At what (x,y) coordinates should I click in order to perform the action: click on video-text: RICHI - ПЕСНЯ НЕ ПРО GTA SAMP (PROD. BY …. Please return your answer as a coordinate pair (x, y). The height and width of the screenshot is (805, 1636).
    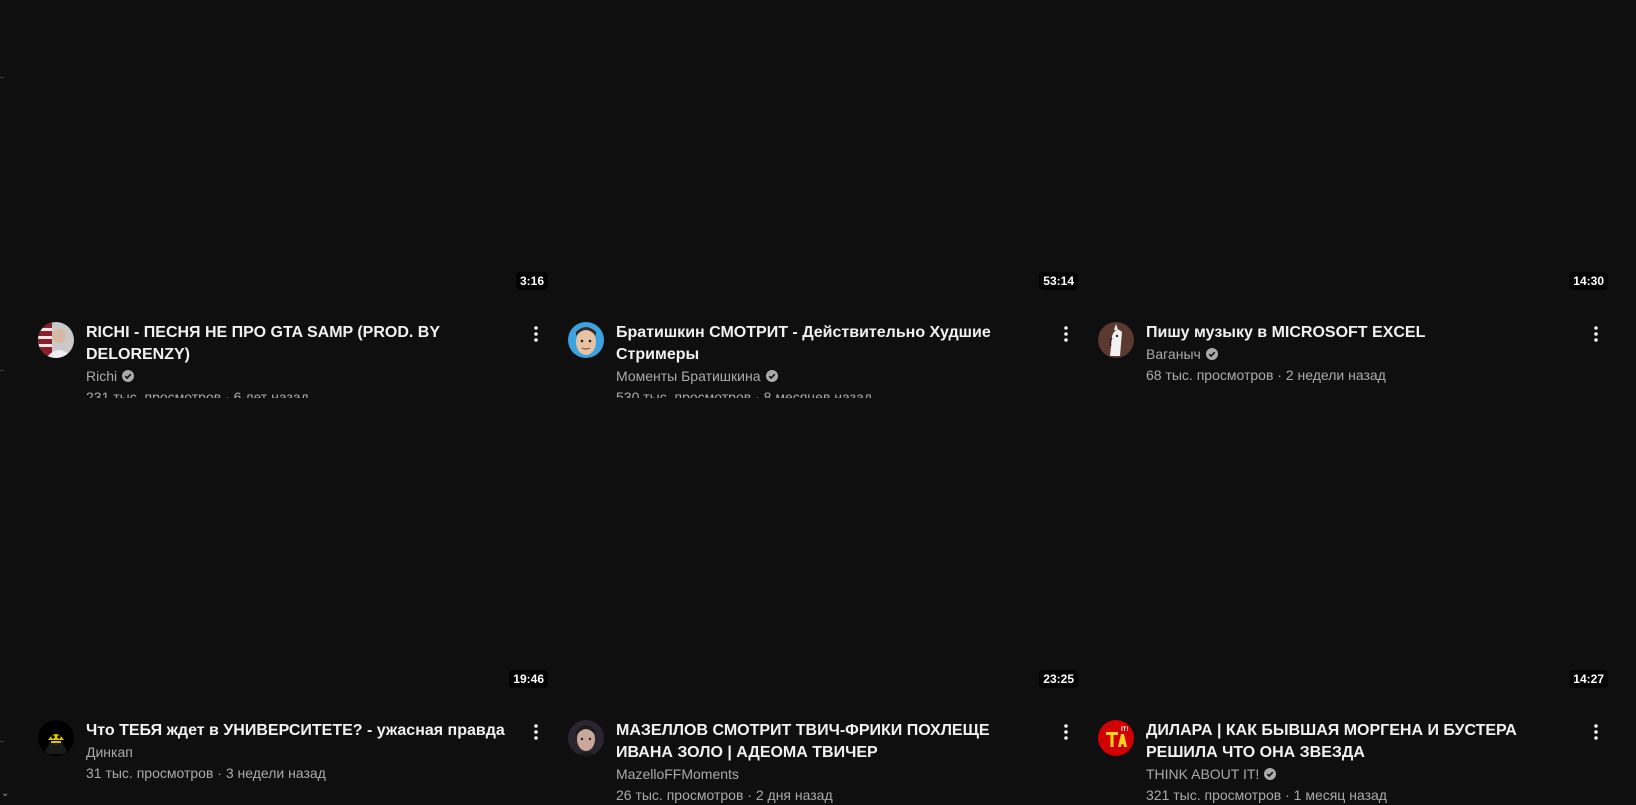
    Looking at the image, I should click on (297, 365).